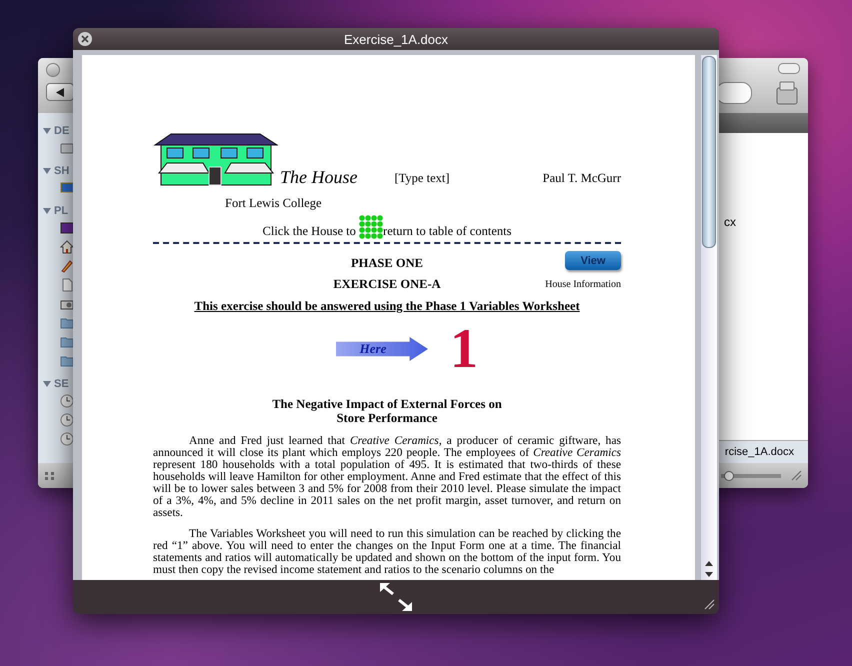  What do you see at coordinates (215, 158) in the screenshot?
I see `house-drawing` at bounding box center [215, 158].